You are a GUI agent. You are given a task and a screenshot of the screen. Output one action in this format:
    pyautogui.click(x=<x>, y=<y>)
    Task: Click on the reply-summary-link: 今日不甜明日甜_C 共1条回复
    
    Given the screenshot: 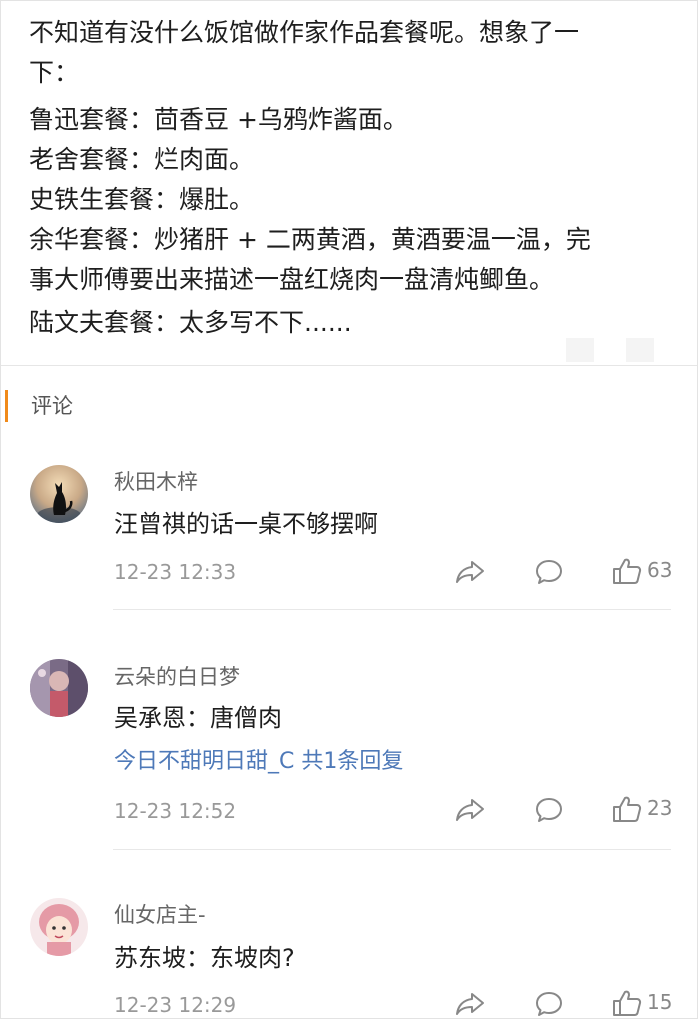 What is the action you would take?
    pyautogui.click(x=258, y=762)
    